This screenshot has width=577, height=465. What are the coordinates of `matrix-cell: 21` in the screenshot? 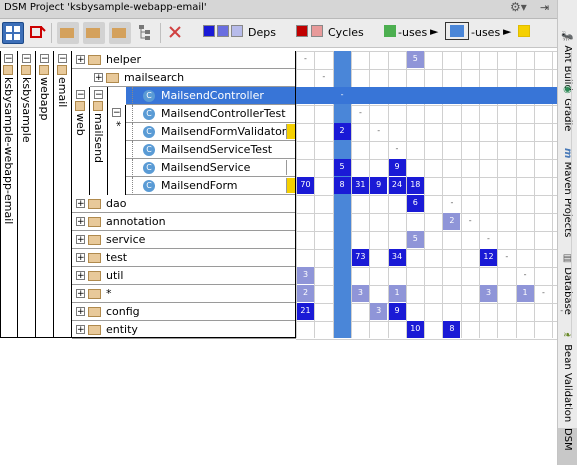 It's located at (305, 311).